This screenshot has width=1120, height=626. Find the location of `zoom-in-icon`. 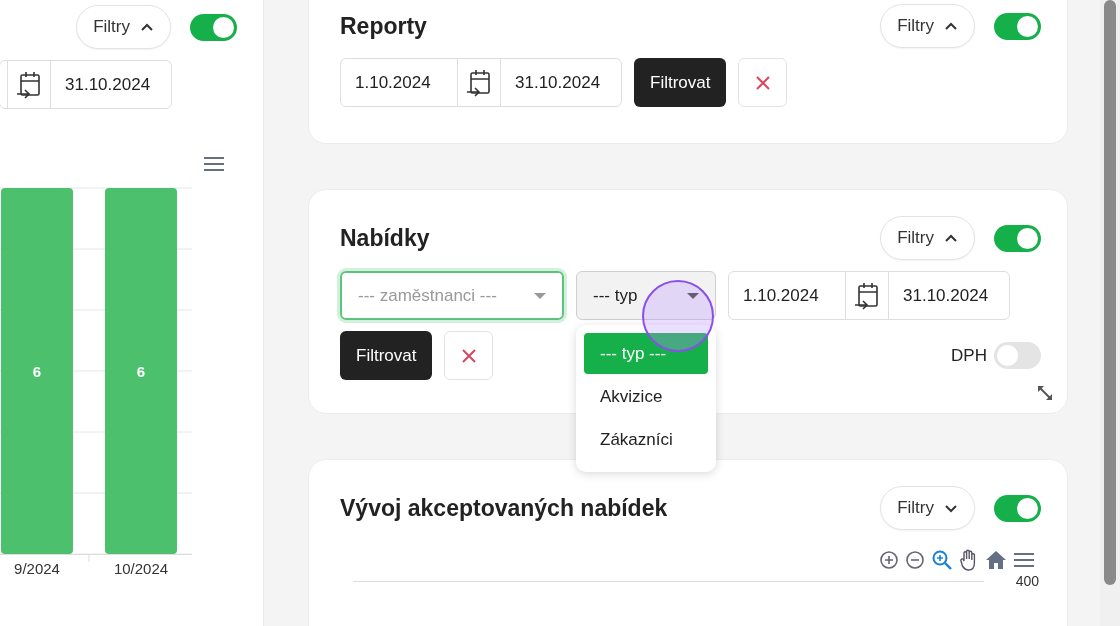

zoom-in-icon is located at coordinates (889, 560).